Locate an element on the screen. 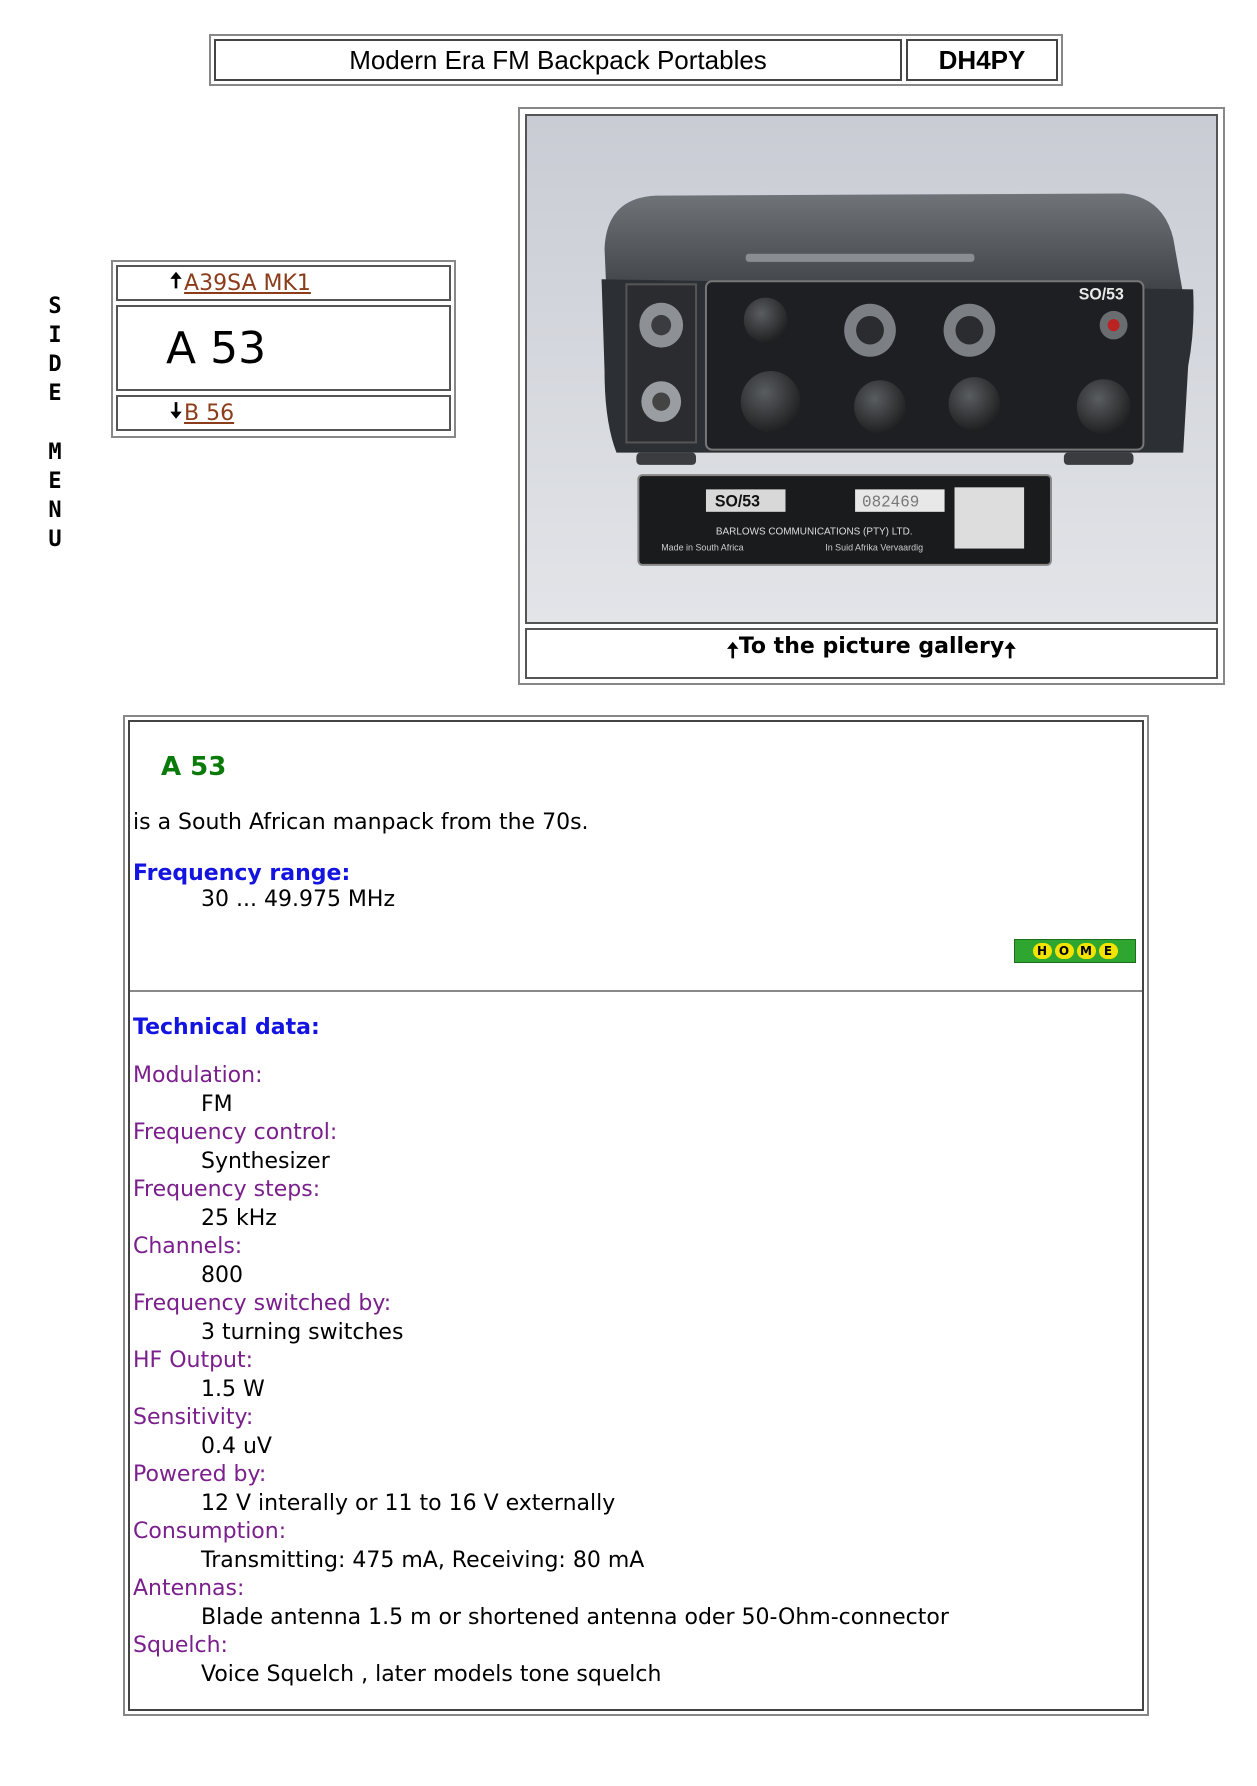 This screenshot has width=1257, height=1786. panel-label: SO/53 is located at coordinates (1101, 294).